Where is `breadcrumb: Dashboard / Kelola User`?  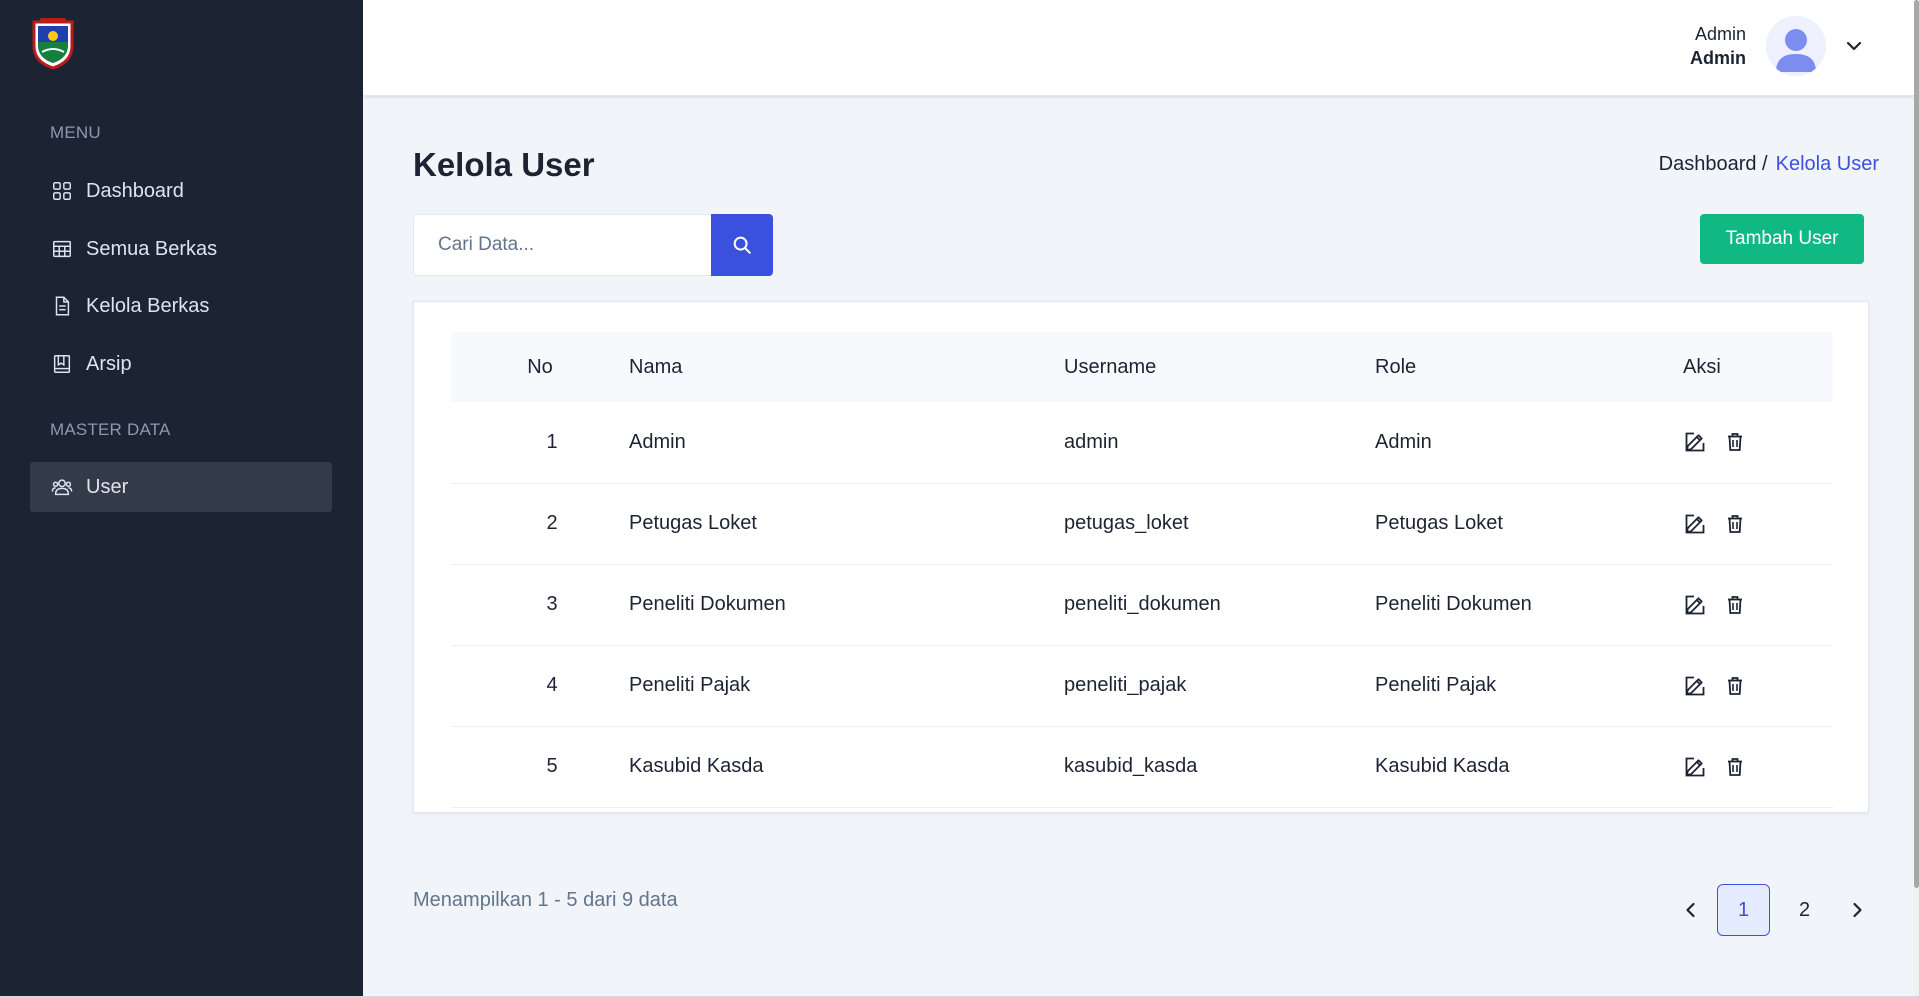
breadcrumb: Dashboard / Kelola User is located at coordinates (1769, 164).